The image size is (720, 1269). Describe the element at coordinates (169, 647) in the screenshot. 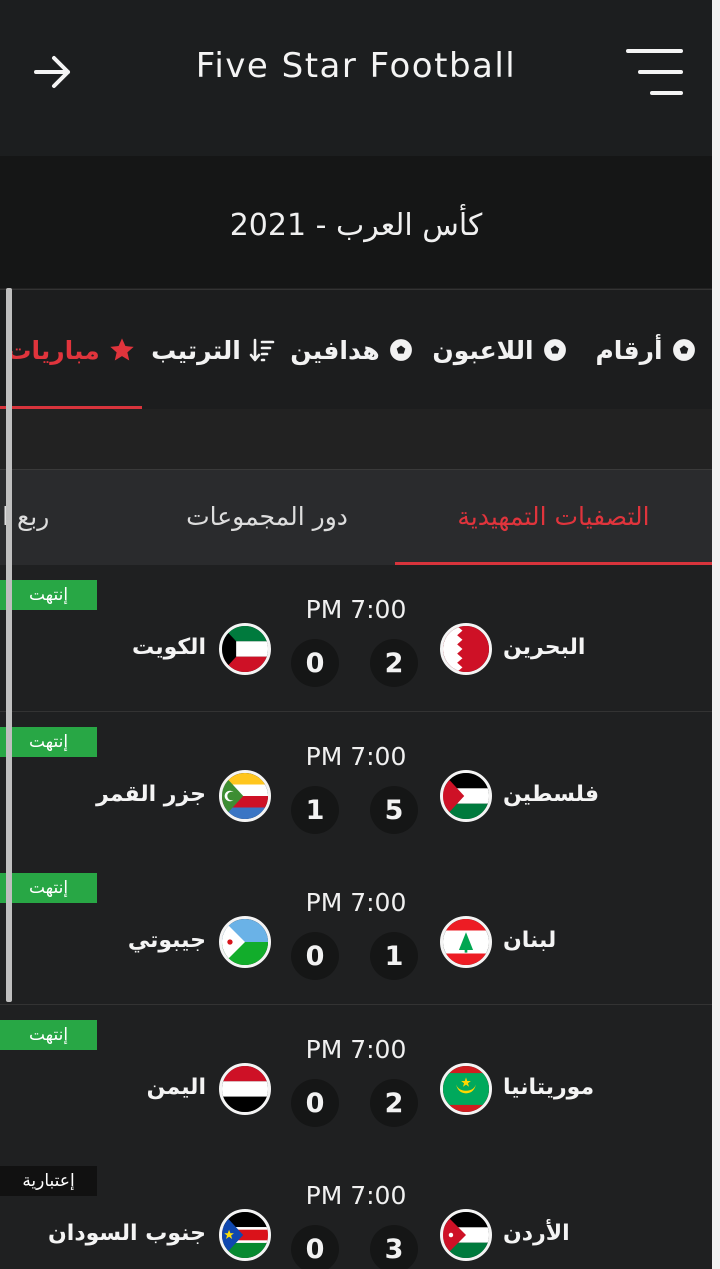

I see `away-team-name: الكويت` at that location.